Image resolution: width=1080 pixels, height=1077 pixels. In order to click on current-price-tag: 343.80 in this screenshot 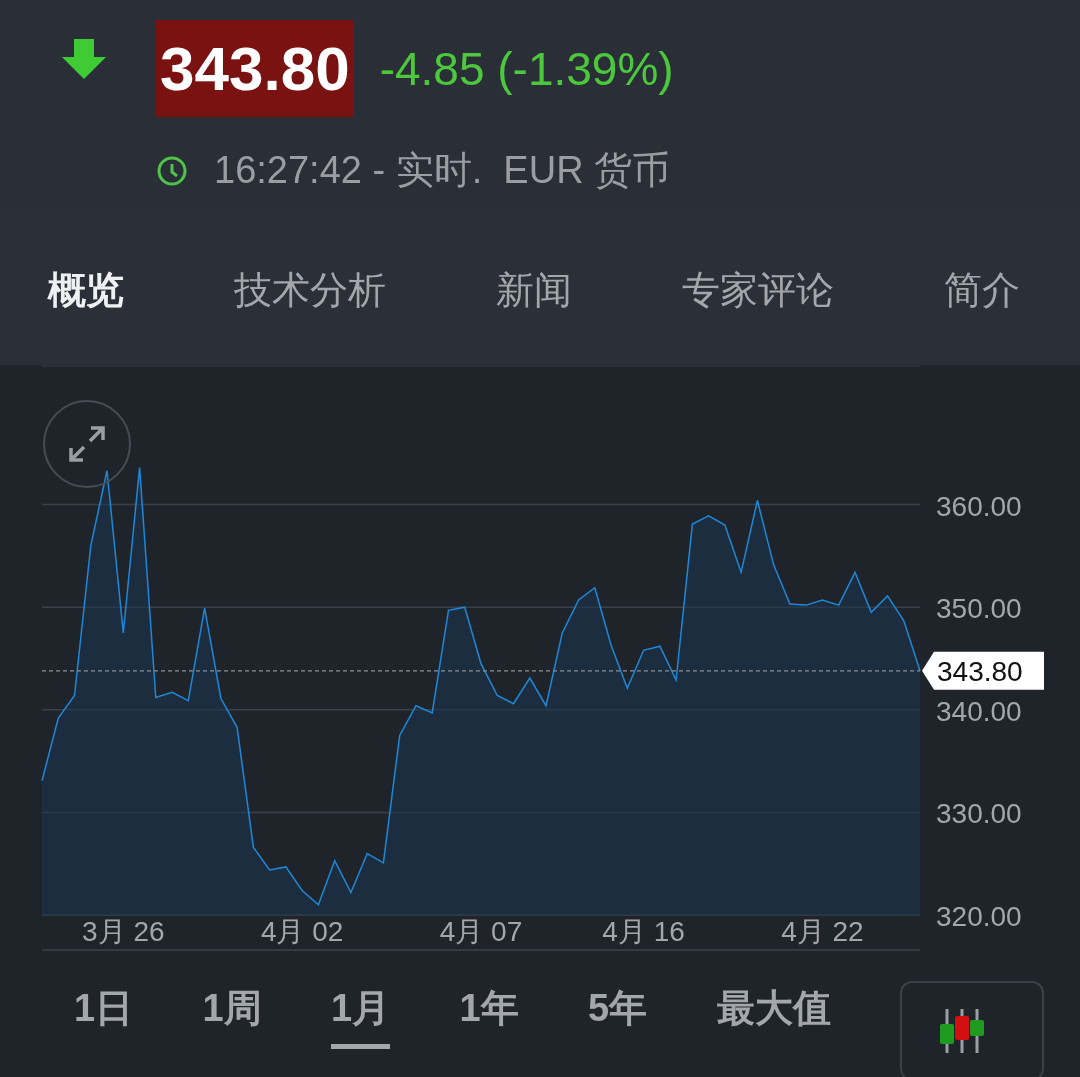, I will do `click(983, 670)`.